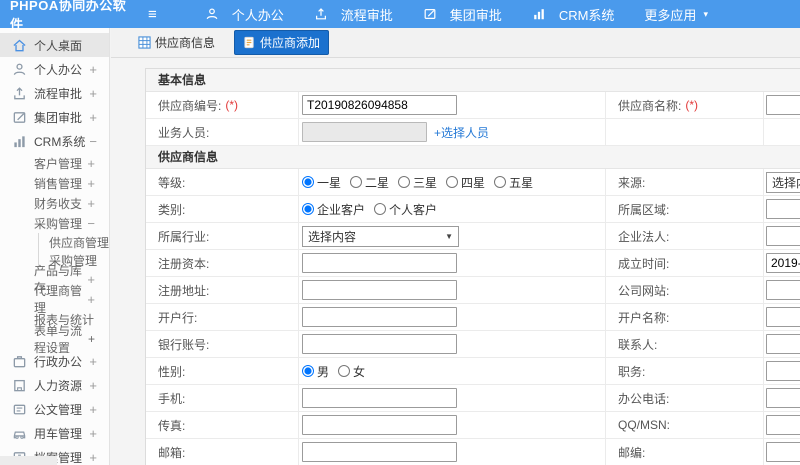 This screenshot has width=800, height=465. What do you see at coordinates (222, 209) in the screenshot?
I see `category-label: 类别:` at bounding box center [222, 209].